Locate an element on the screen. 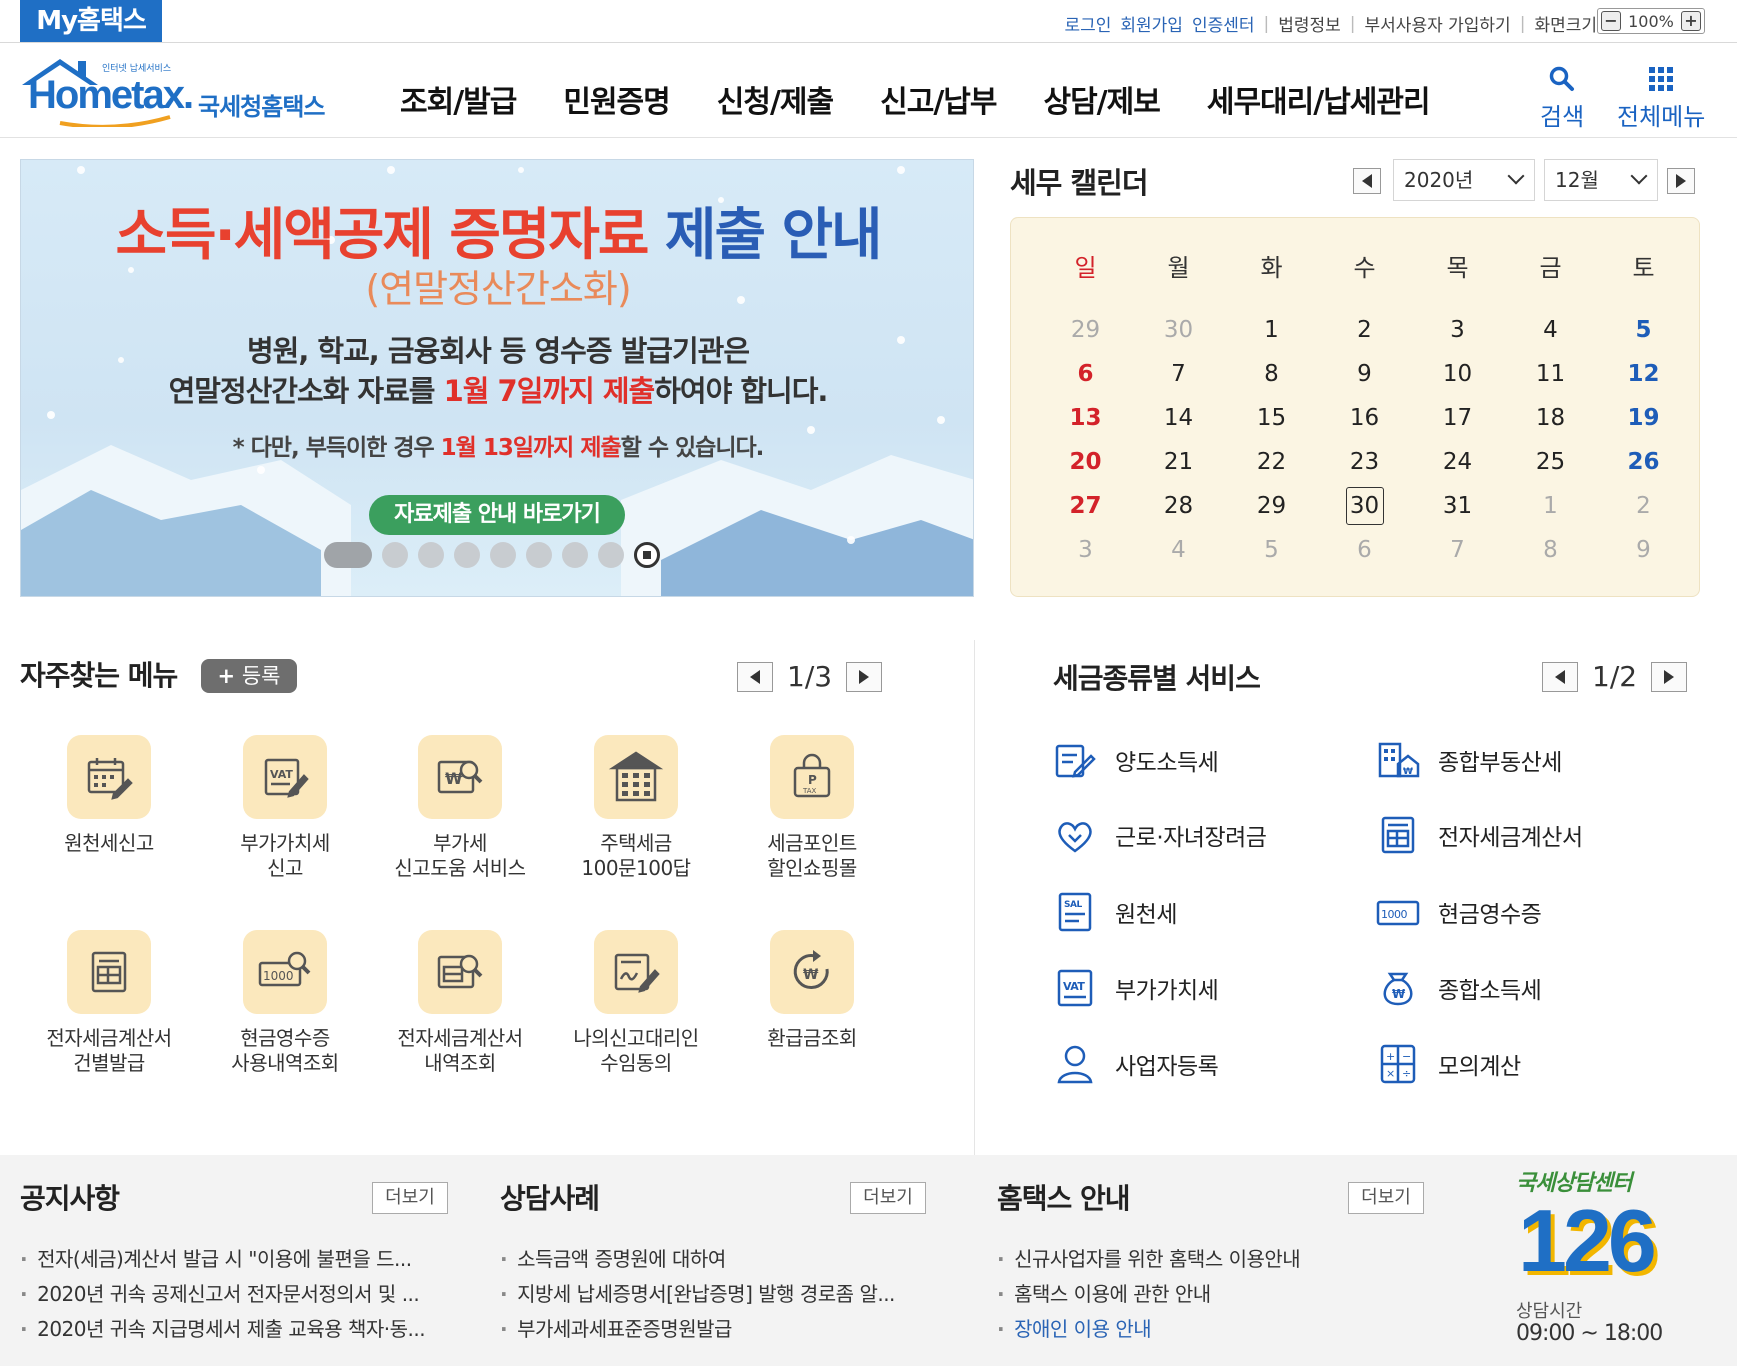 The image size is (1737, 1366). tax-services-next-button is located at coordinates (1669, 676).